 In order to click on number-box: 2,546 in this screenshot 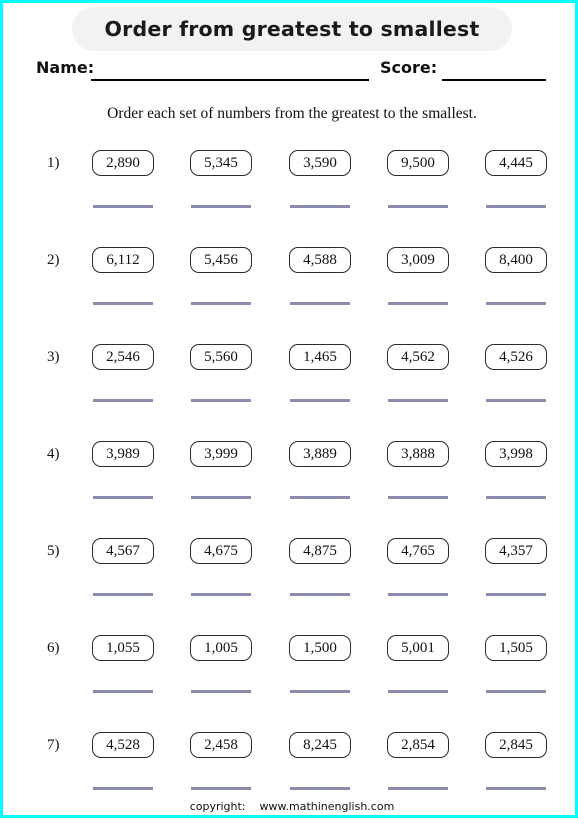, I will do `click(123, 357)`.